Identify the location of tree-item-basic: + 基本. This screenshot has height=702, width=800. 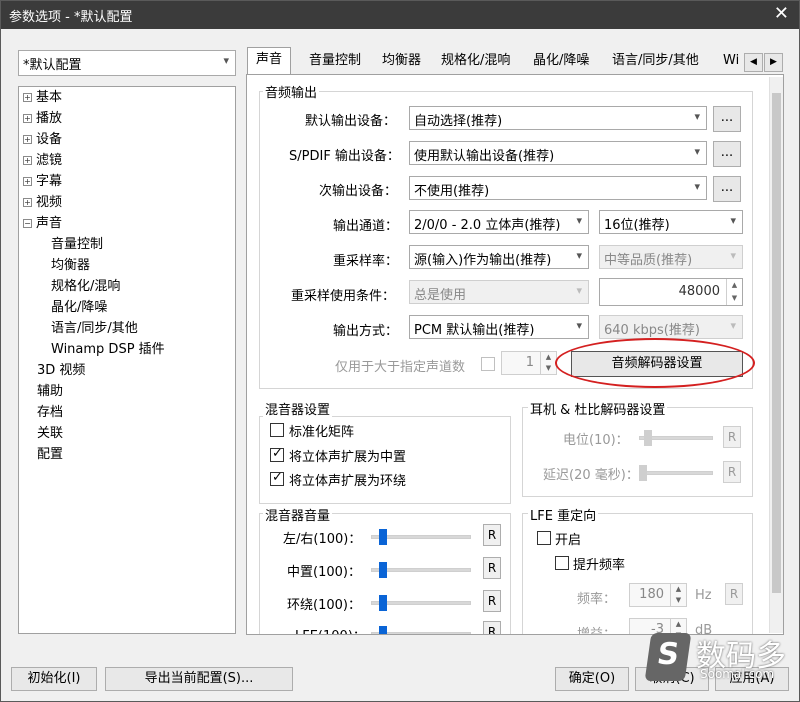
(42, 98).